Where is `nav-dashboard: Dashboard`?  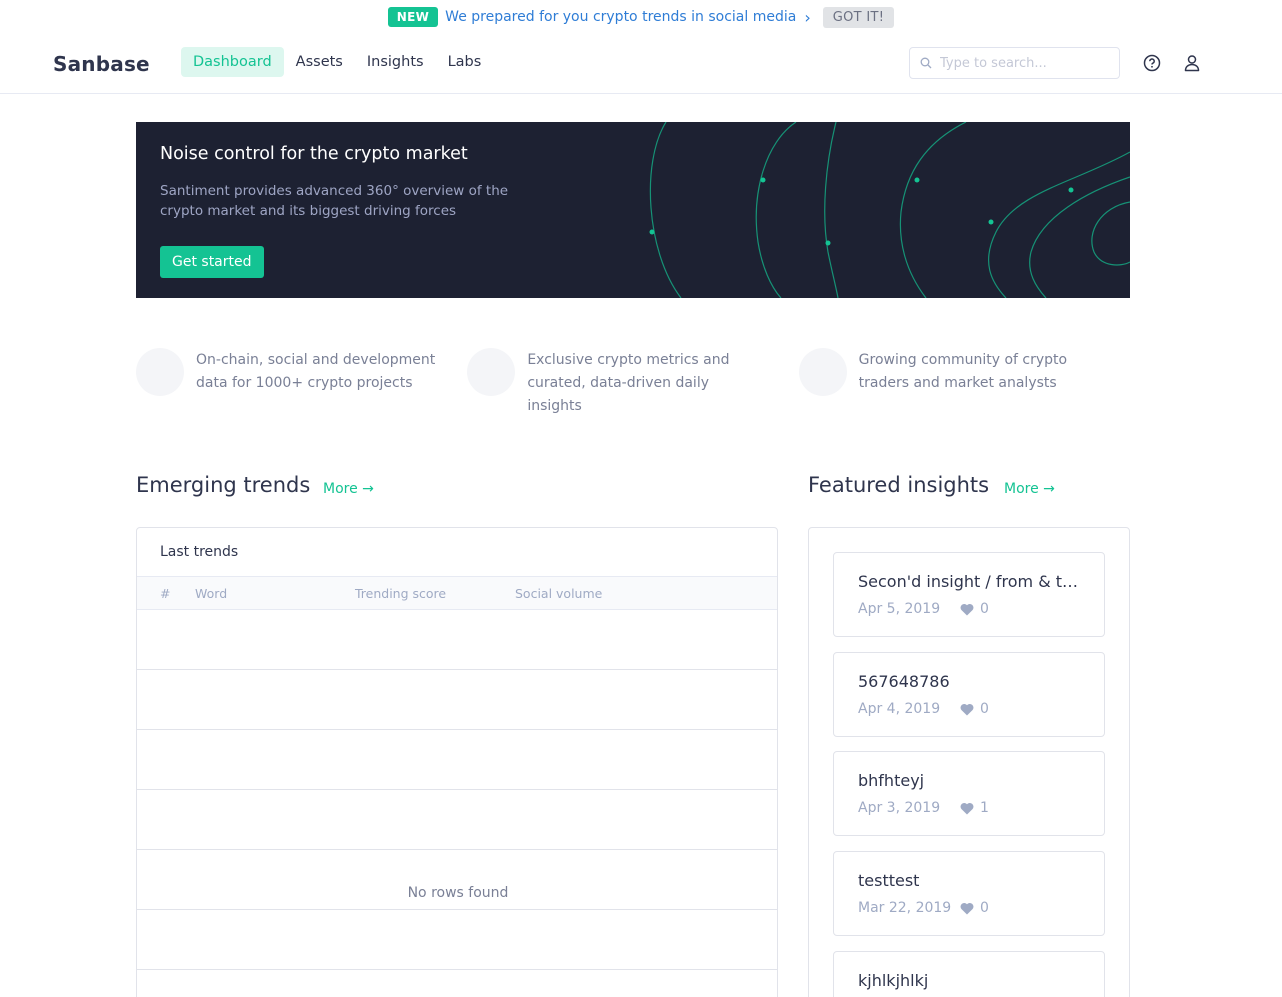
nav-dashboard: Dashboard is located at coordinates (232, 62).